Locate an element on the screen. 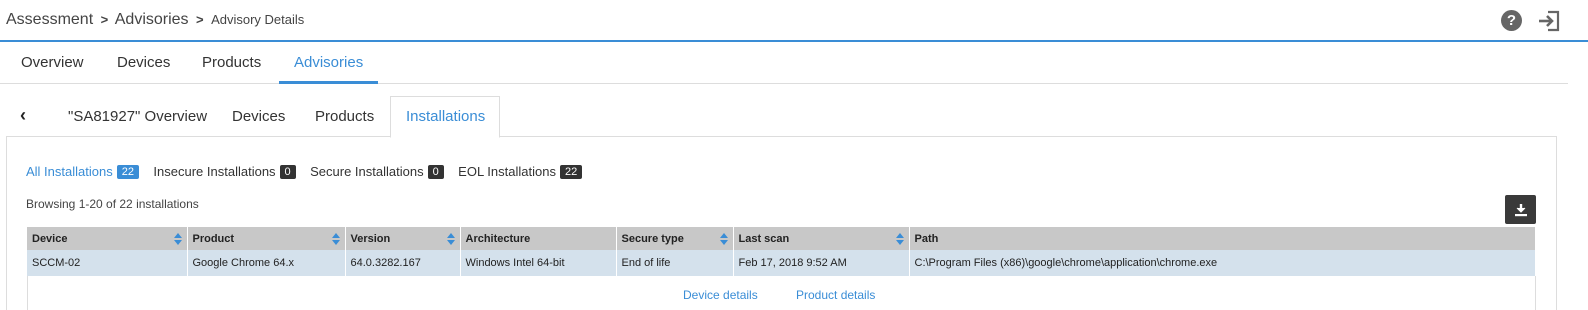  exit-icon is located at coordinates (1549, 21).